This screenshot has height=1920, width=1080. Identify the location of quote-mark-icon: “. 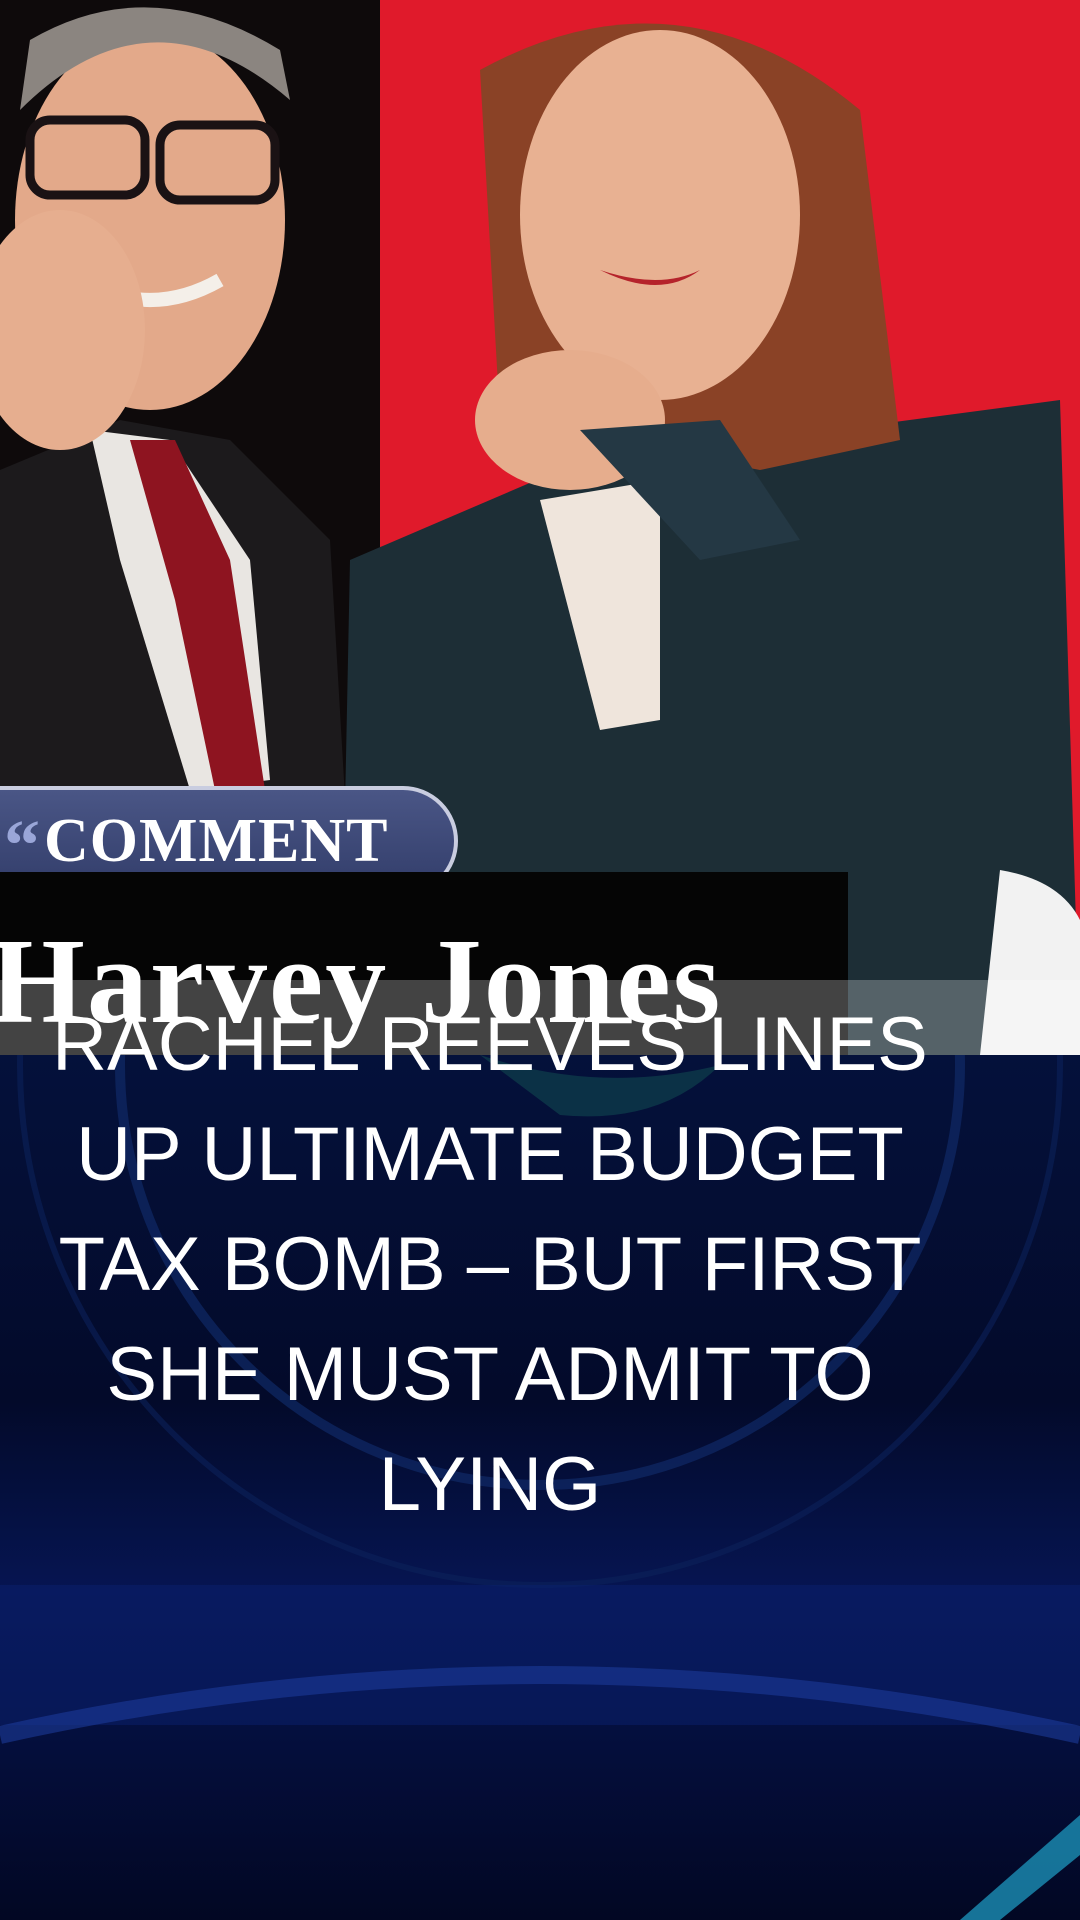
(22, 845).